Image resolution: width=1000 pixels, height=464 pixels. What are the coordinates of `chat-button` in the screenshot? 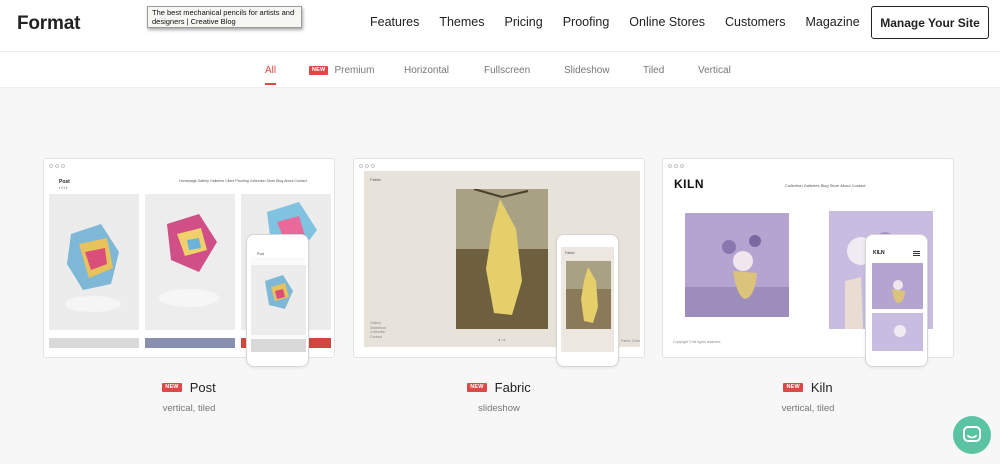 It's located at (972, 435).